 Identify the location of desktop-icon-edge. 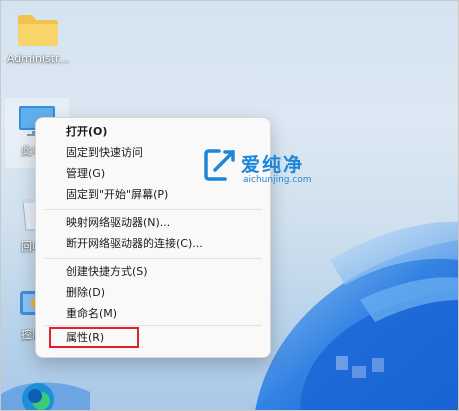
(47, 396).